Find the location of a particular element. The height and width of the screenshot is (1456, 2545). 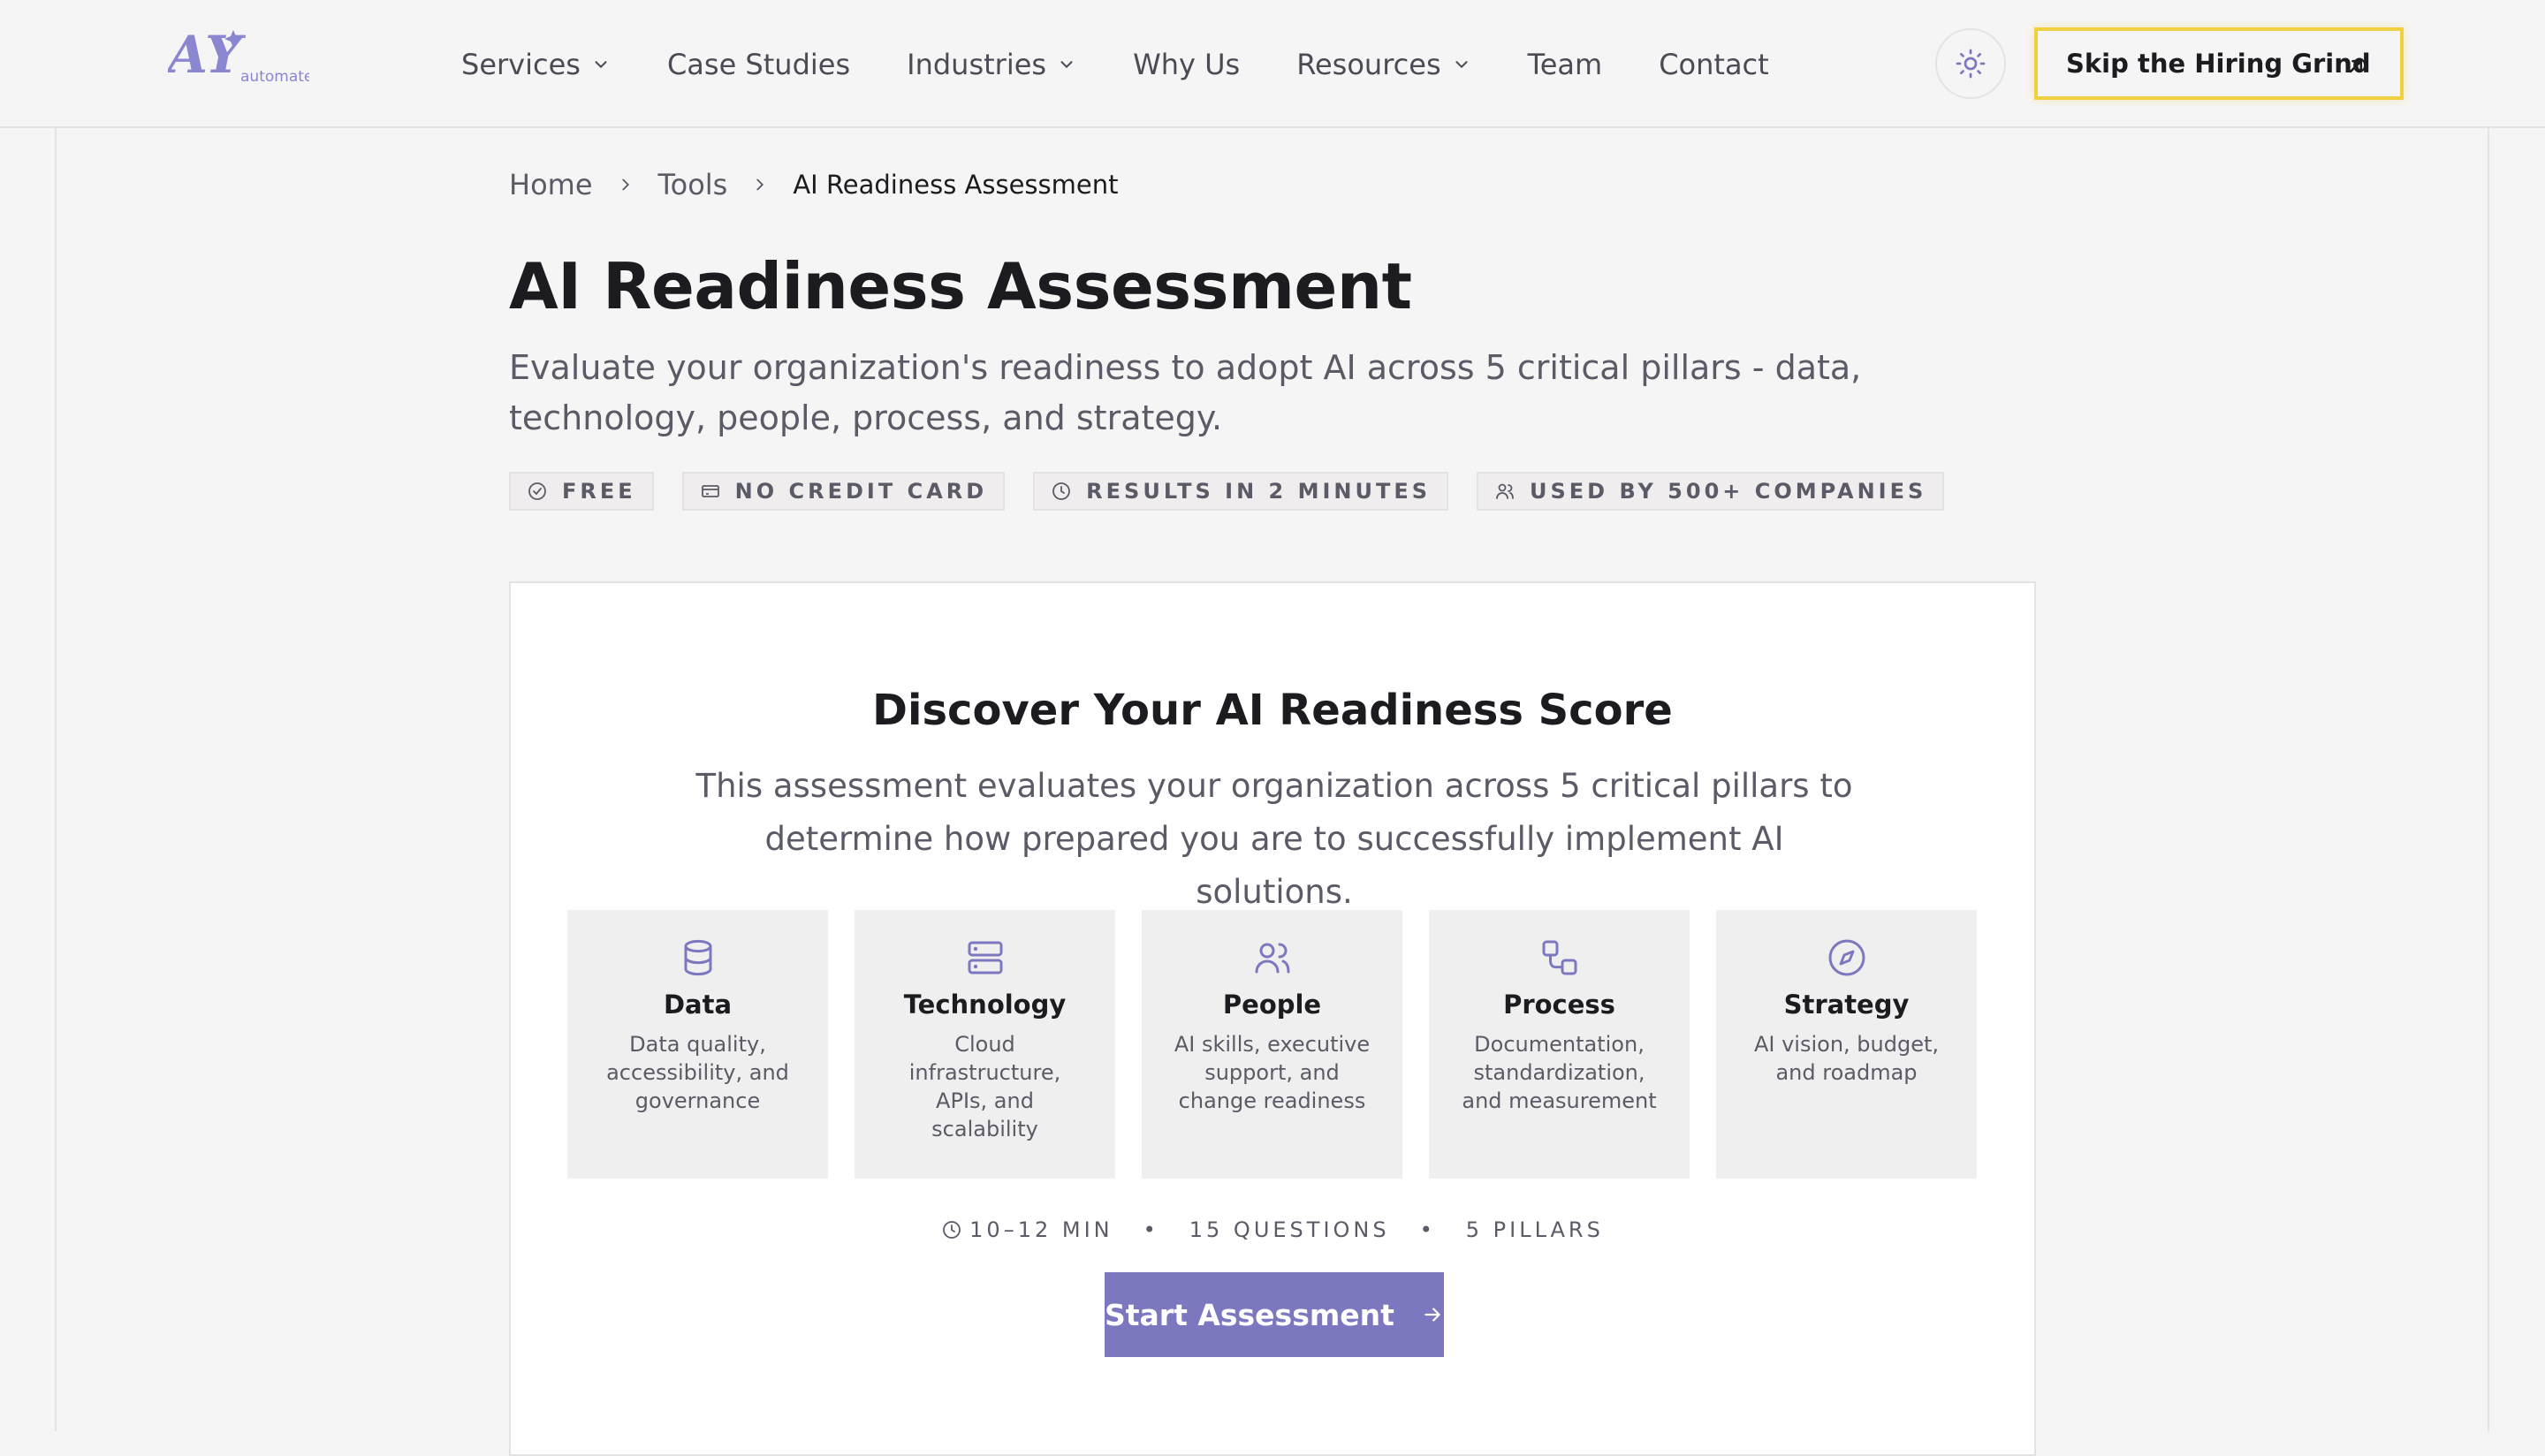

theme-toggle-button is located at coordinates (1970, 63).